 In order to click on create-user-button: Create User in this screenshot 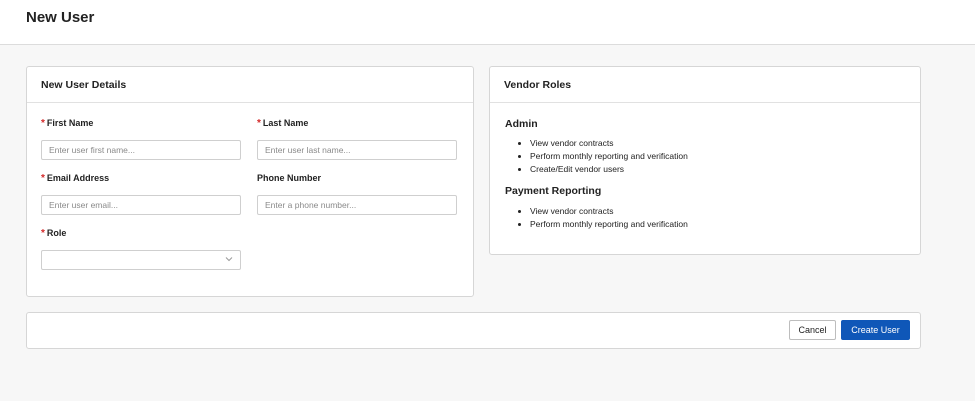, I will do `click(875, 330)`.